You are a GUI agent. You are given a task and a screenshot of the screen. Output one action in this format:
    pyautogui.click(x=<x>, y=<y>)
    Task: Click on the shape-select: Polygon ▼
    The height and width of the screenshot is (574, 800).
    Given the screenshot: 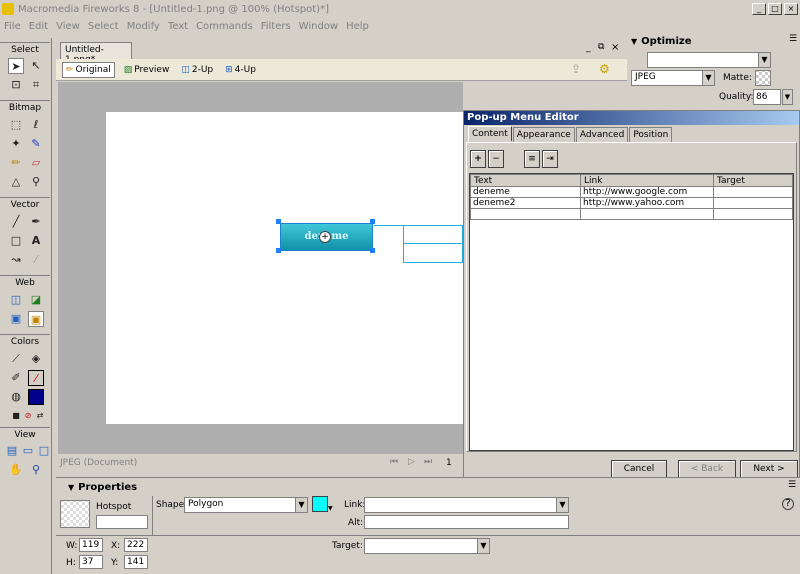 What is the action you would take?
    pyautogui.click(x=246, y=505)
    